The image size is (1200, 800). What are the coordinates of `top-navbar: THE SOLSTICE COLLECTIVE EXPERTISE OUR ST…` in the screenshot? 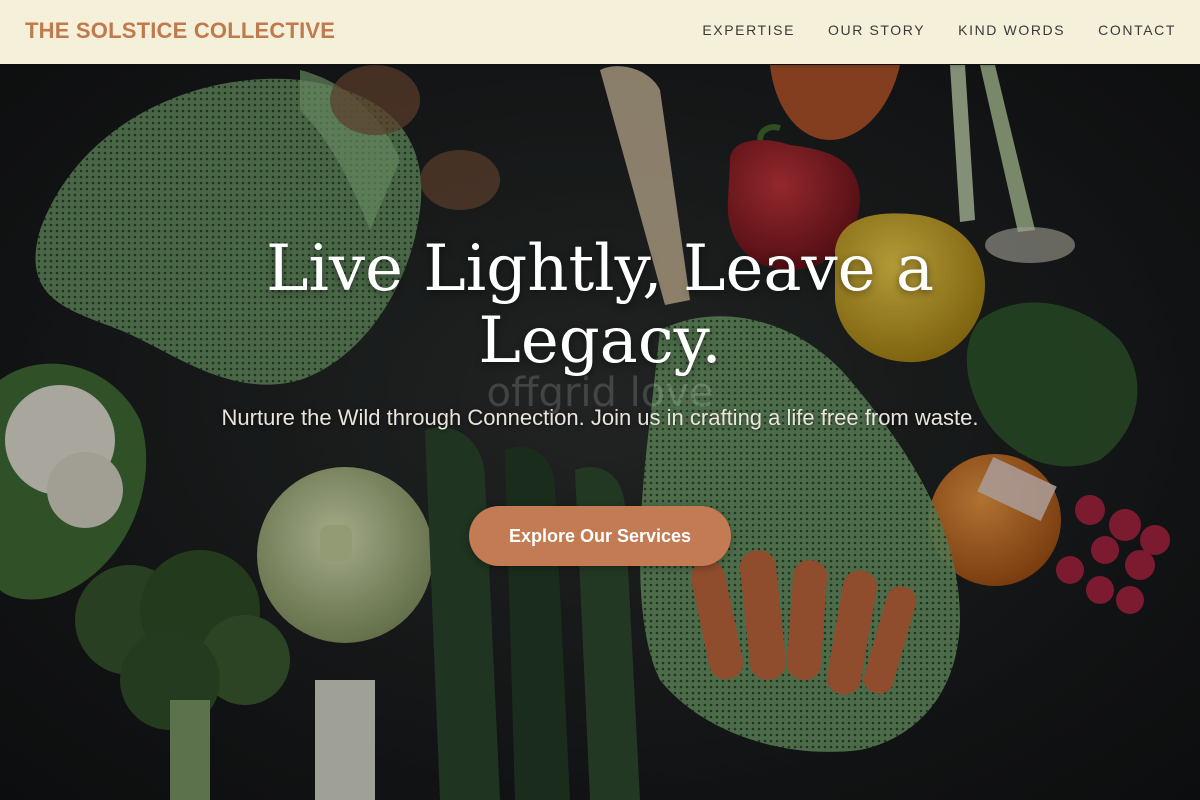 It's located at (600, 32).